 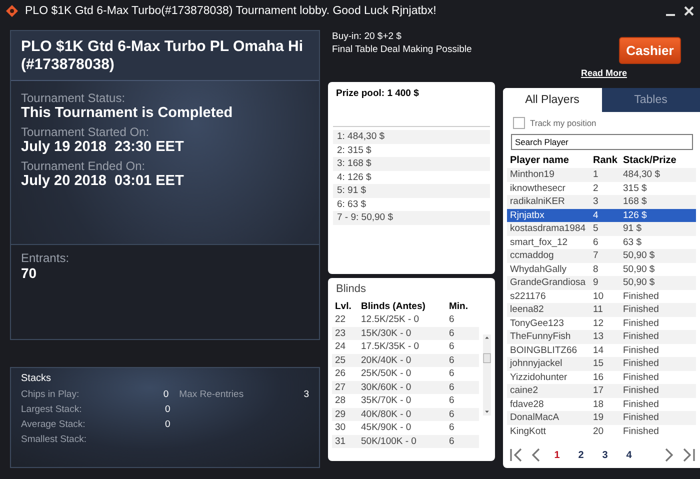 What do you see at coordinates (669, 455) in the screenshot?
I see `next-page-icon` at bounding box center [669, 455].